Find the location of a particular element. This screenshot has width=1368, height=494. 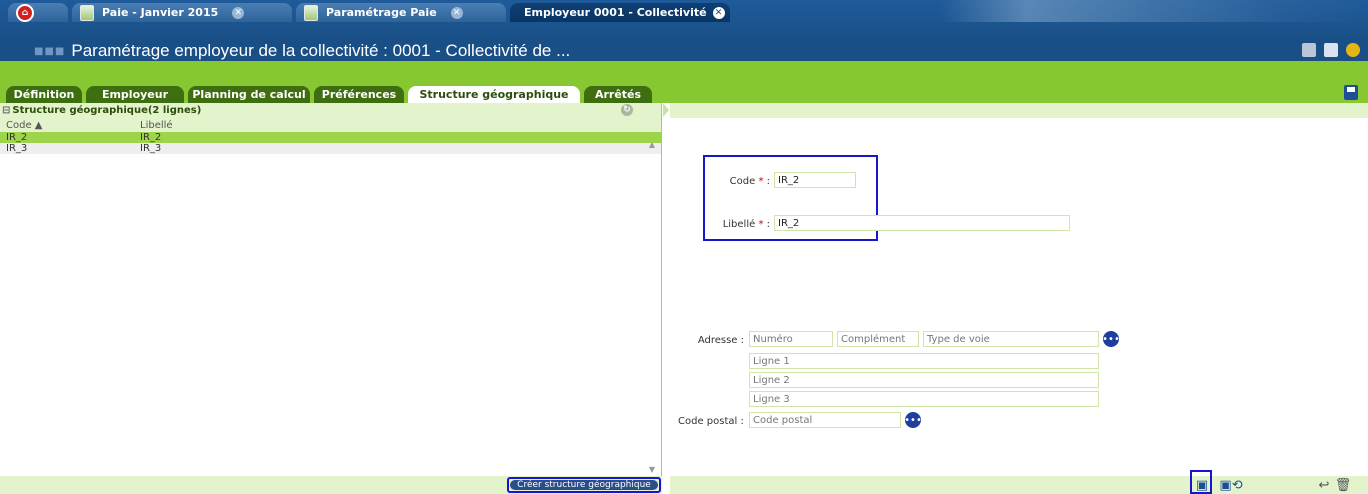

libelle-field: IR_2 is located at coordinates (922, 223).